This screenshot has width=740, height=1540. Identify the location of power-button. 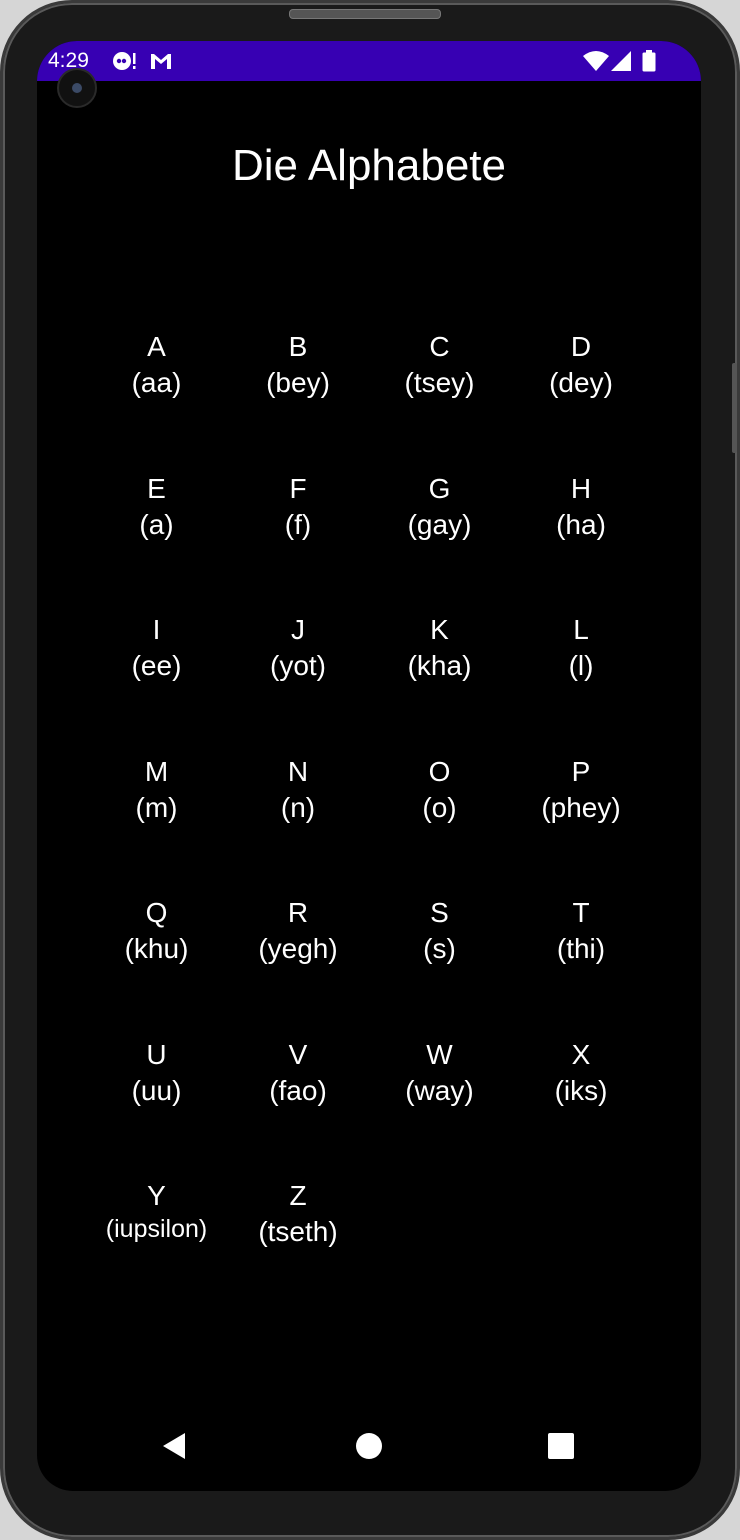
(734, 408).